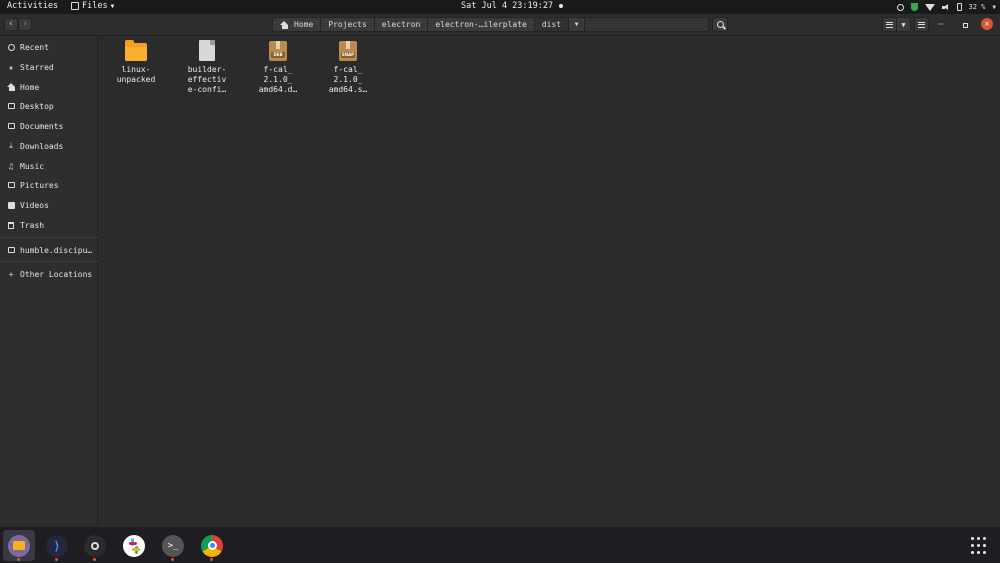 The height and width of the screenshot is (563, 1000). I want to click on main-menu-button, so click(921, 24).